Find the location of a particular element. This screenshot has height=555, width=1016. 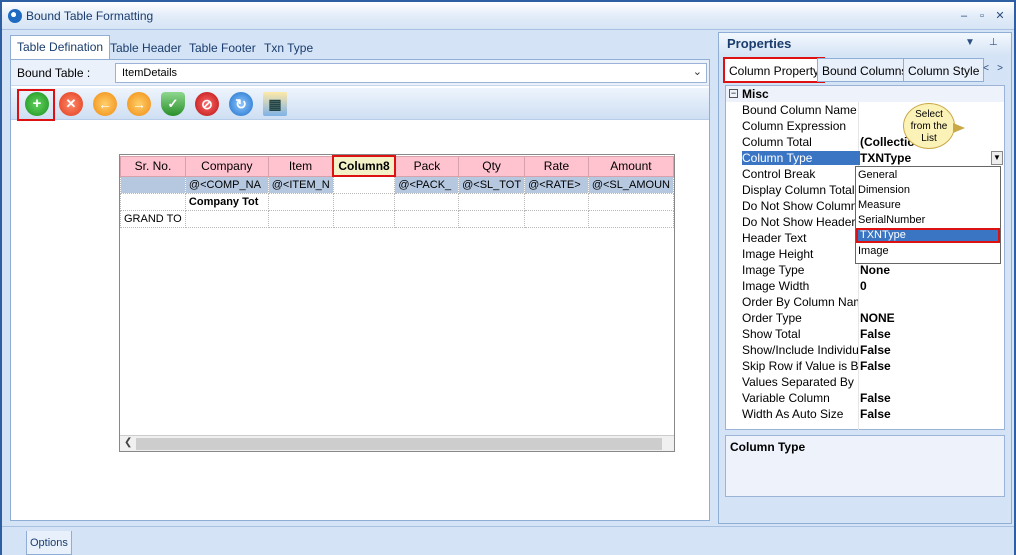

property-value: None is located at coordinates (930, 270).